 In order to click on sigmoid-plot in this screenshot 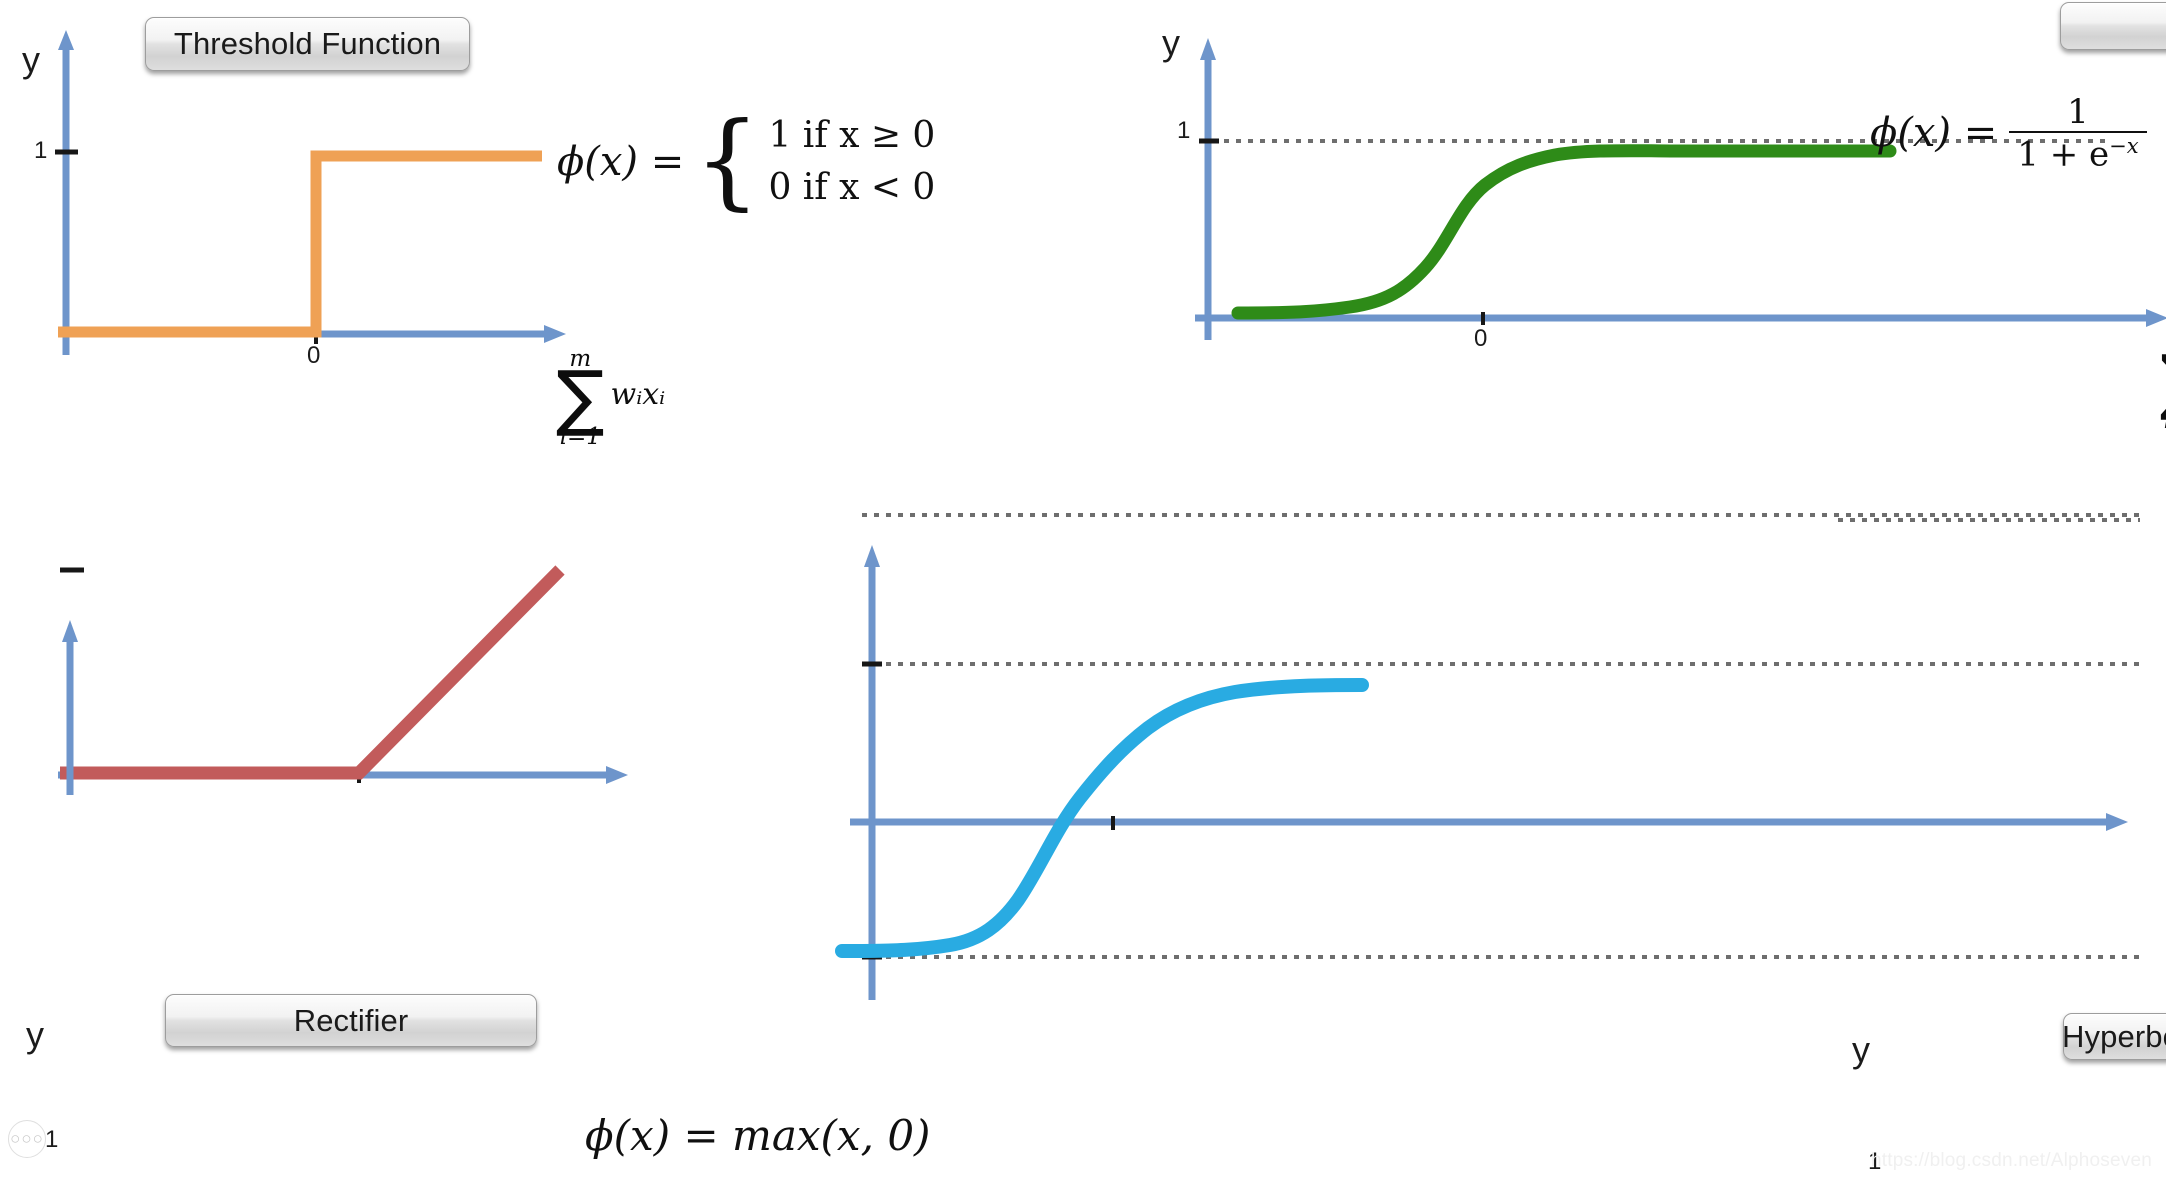, I will do `click(1680, 189)`.